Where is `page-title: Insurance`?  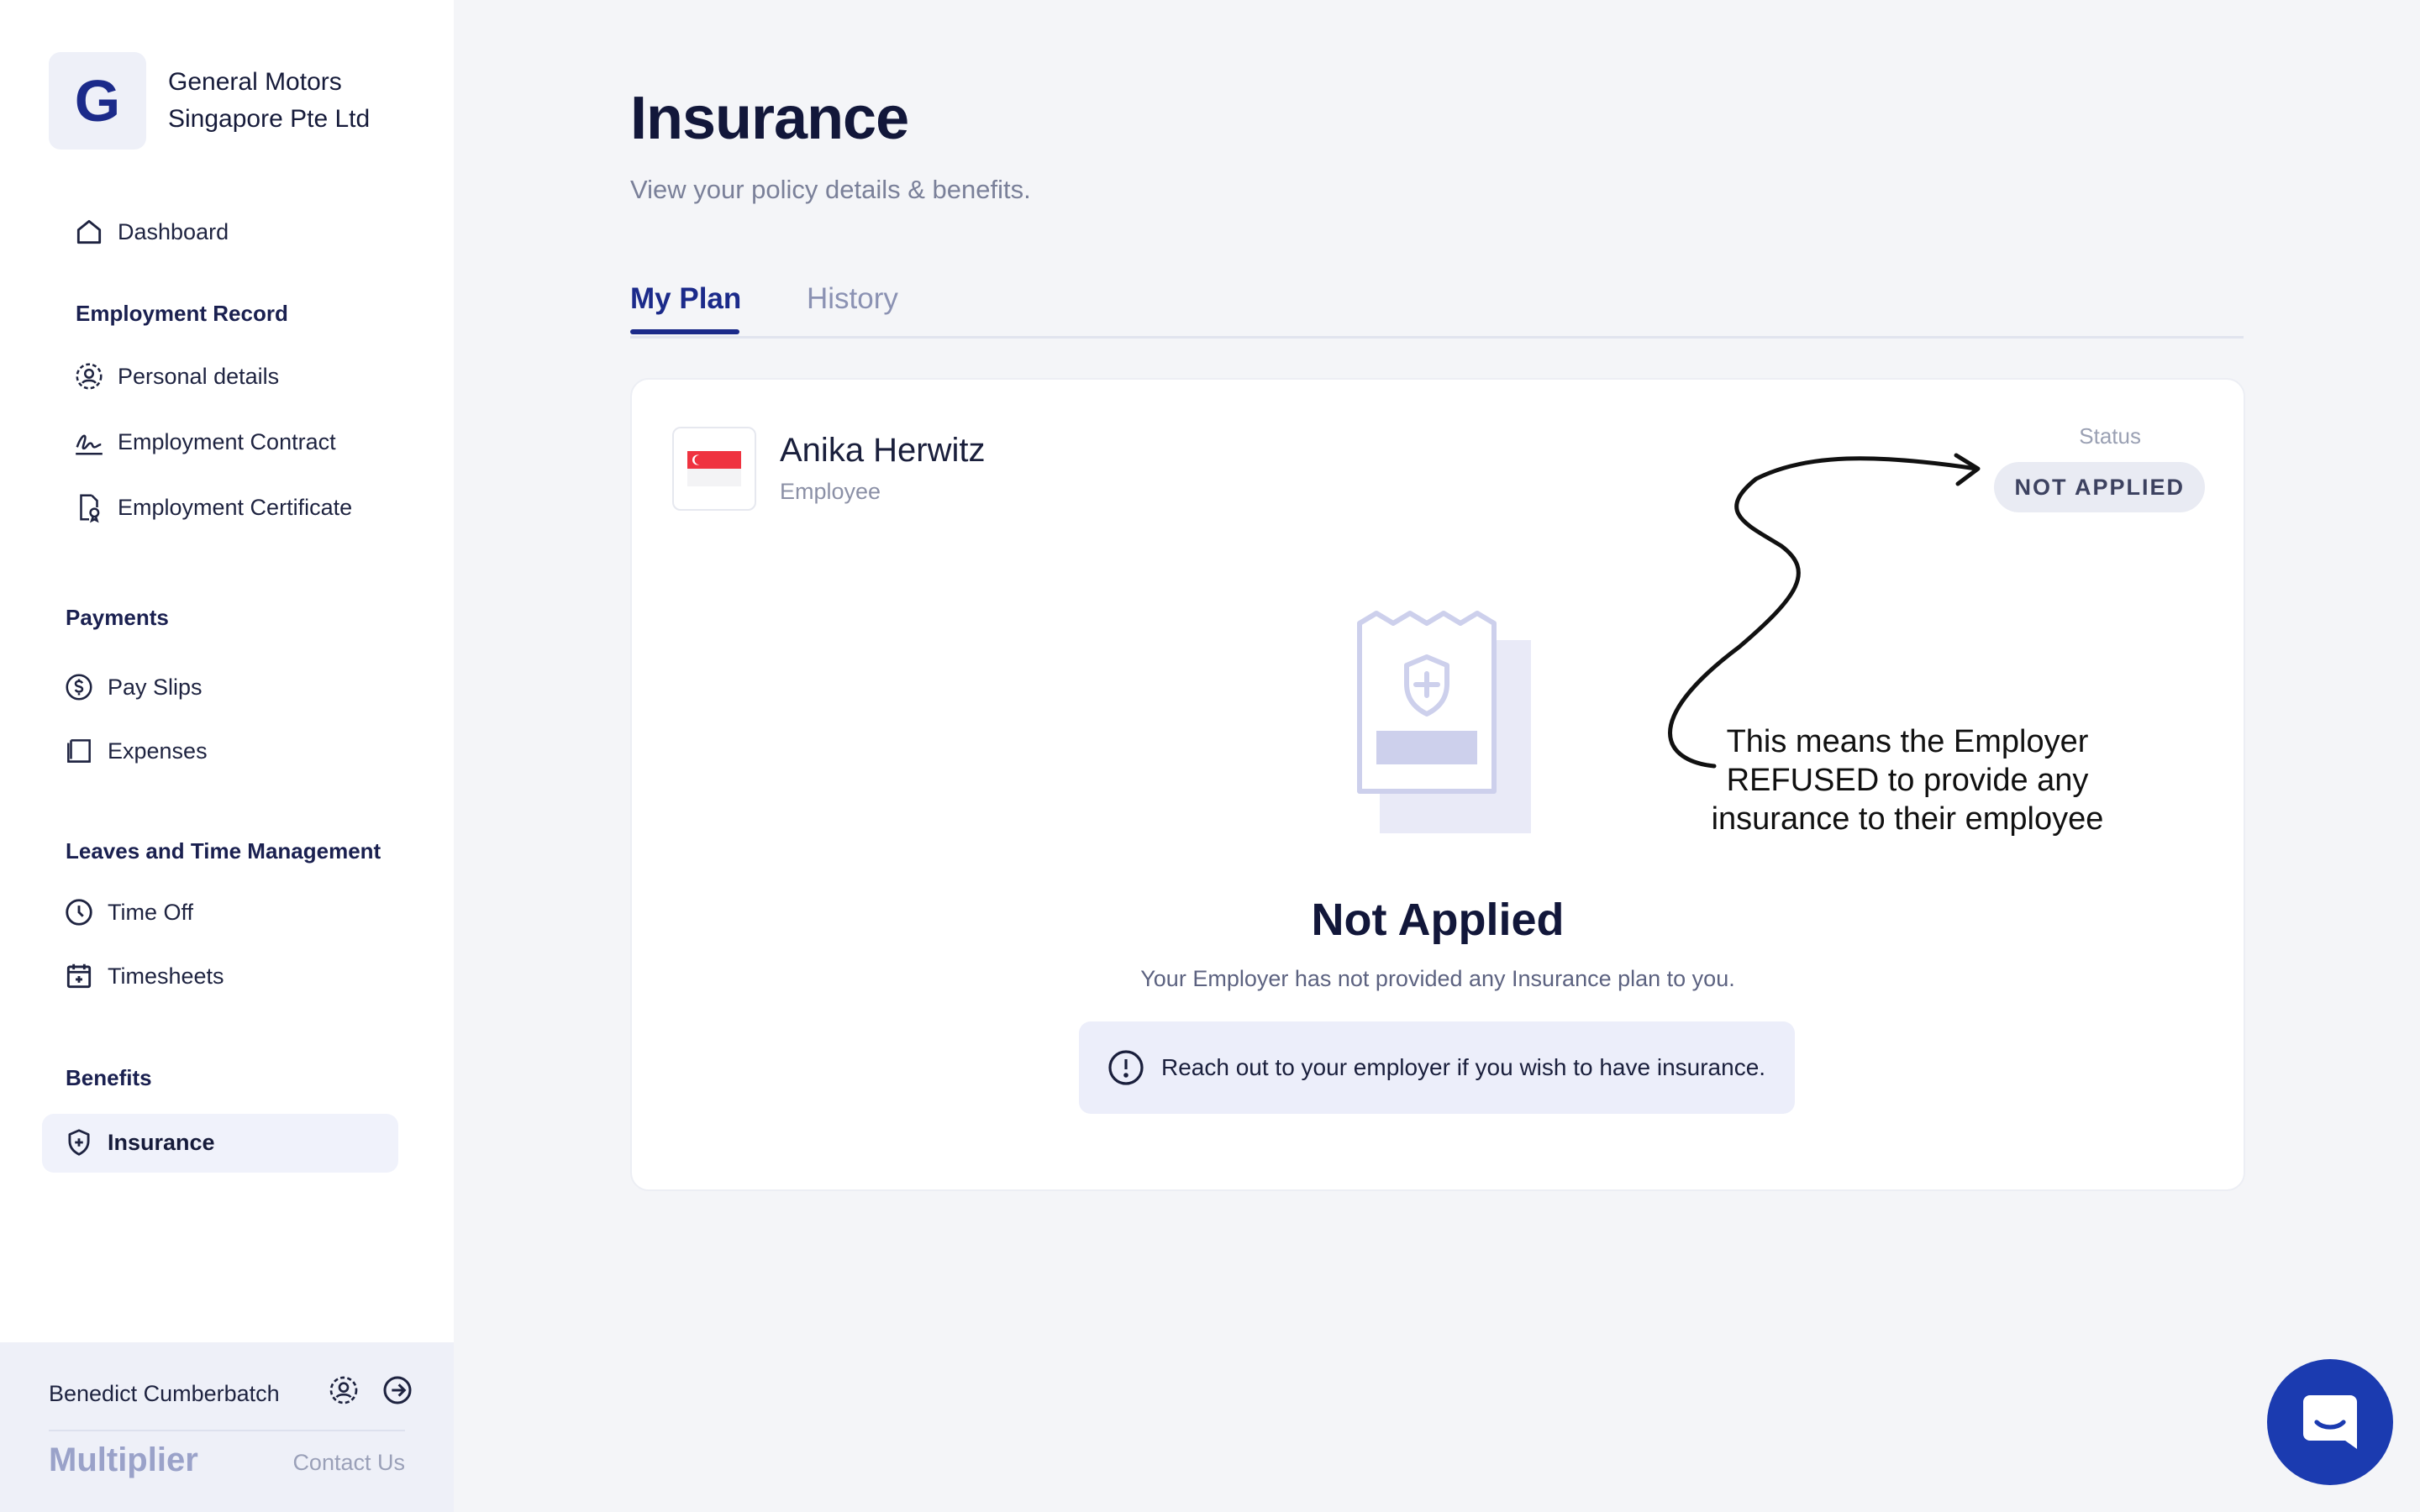
page-title: Insurance is located at coordinates (769, 118).